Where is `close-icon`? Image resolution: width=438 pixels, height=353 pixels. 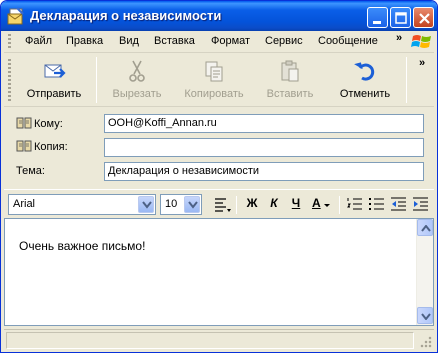
close-icon is located at coordinates (424, 18).